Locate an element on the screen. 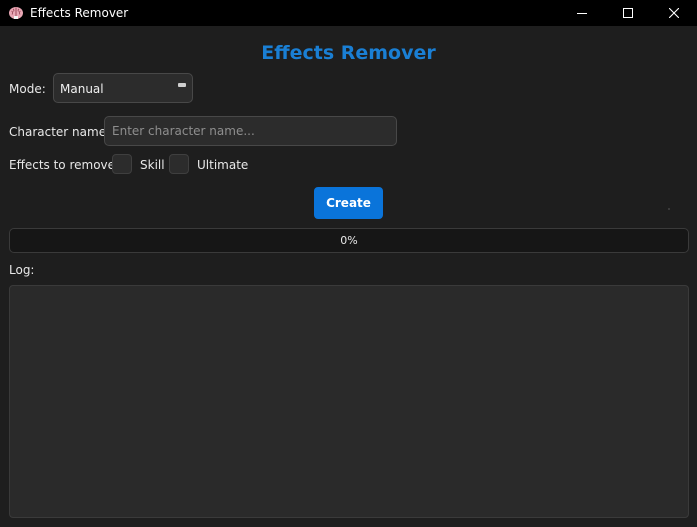  progress-bar: 0% is located at coordinates (349, 240).